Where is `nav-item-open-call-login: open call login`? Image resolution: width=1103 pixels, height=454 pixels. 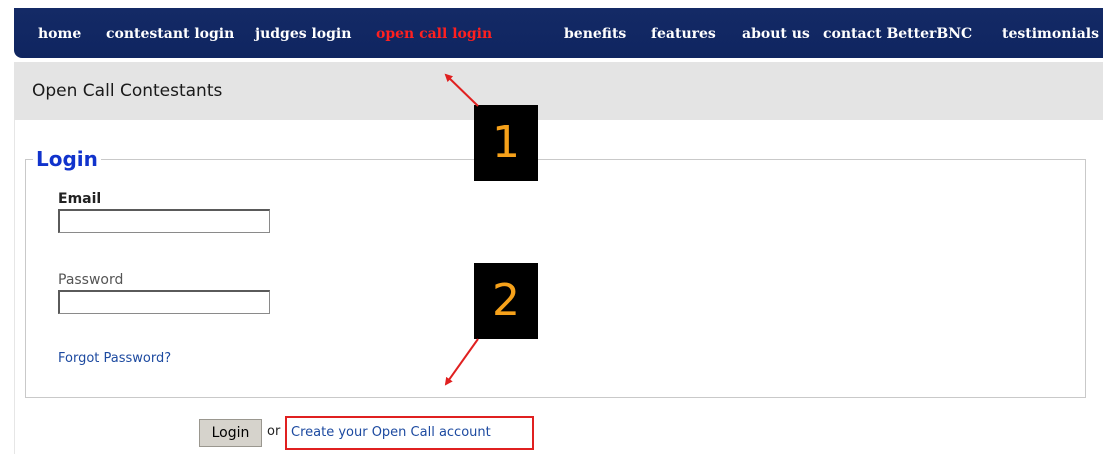
nav-item-open-call-login: open call login is located at coordinates (434, 34).